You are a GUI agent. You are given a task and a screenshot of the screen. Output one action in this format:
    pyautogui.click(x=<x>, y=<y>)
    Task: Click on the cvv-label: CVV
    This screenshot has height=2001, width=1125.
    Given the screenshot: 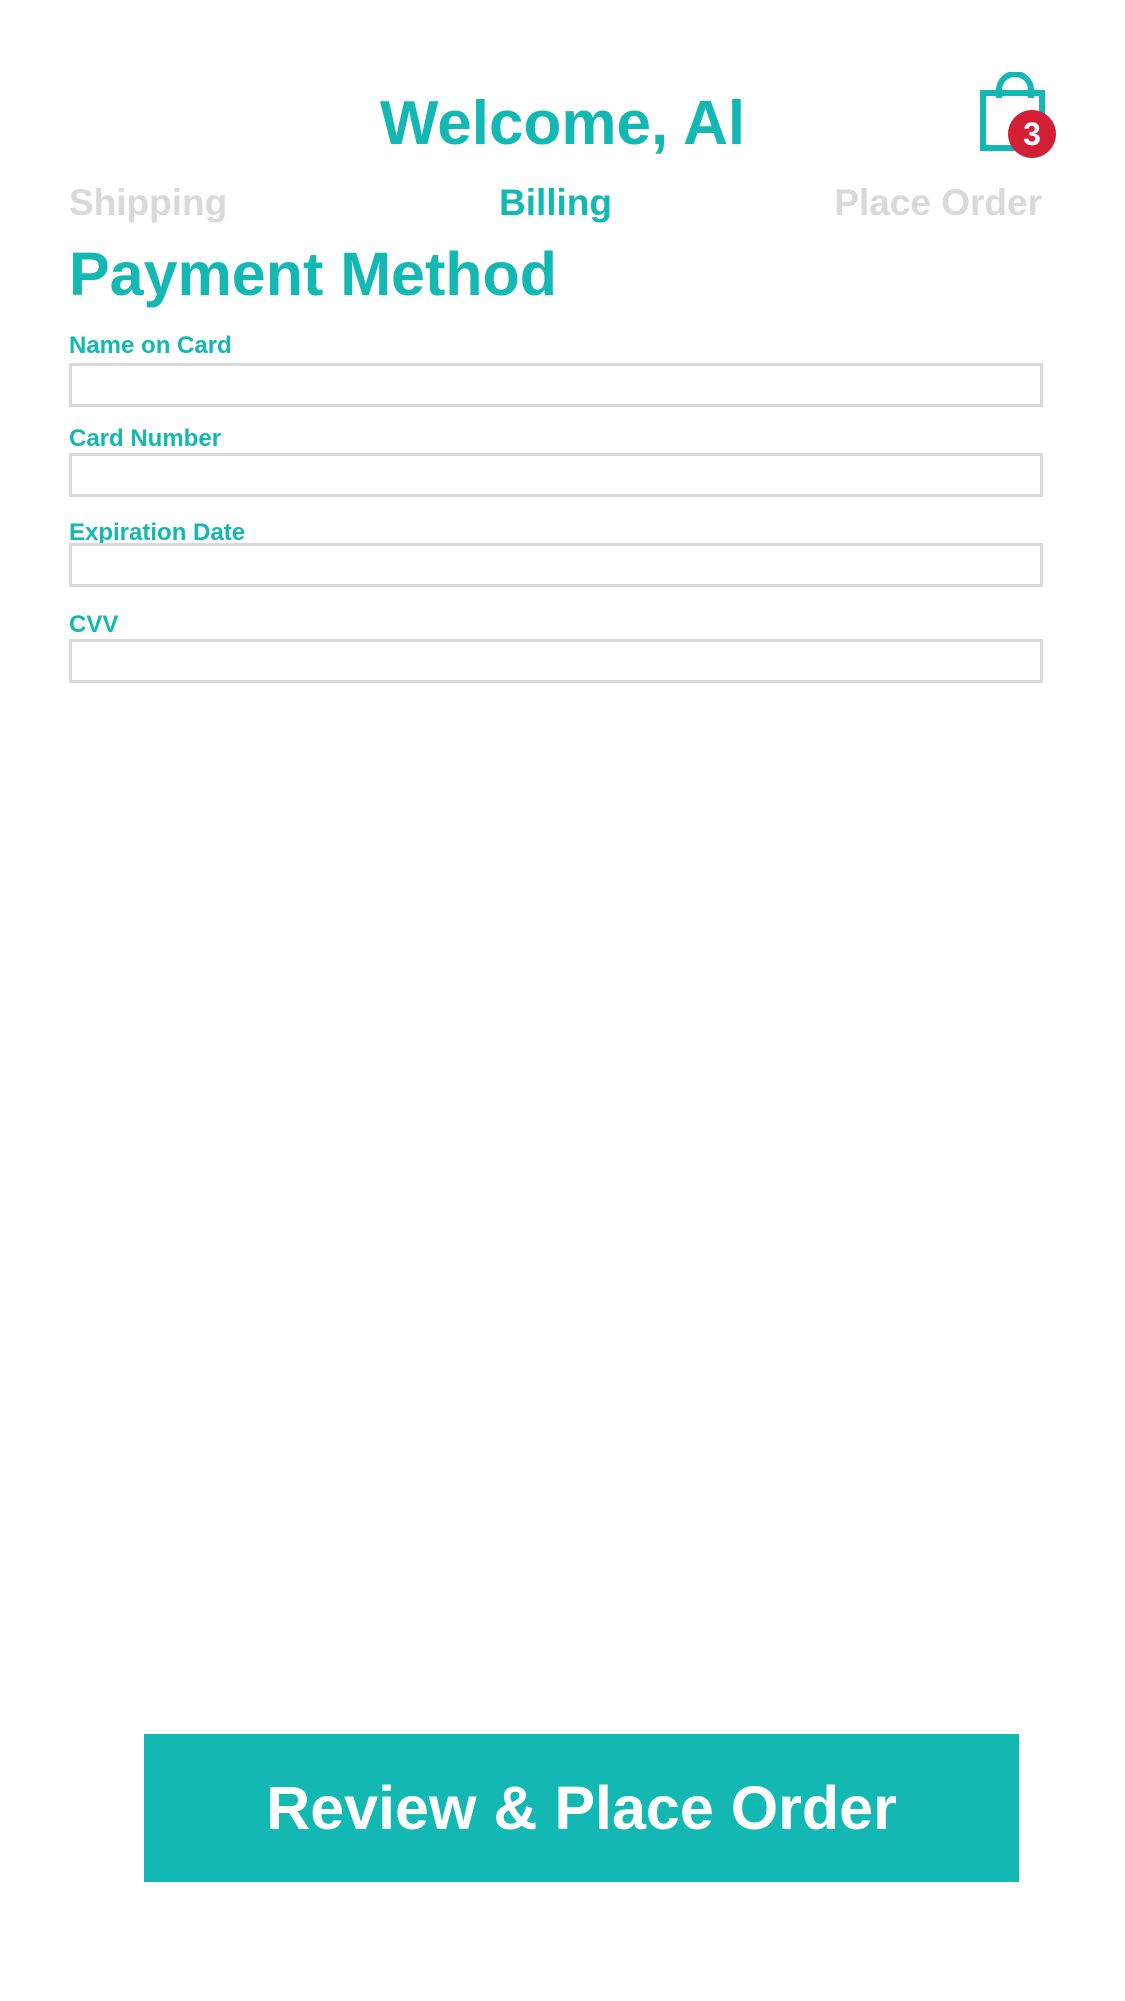 What is the action you would take?
    pyautogui.click(x=94, y=624)
    